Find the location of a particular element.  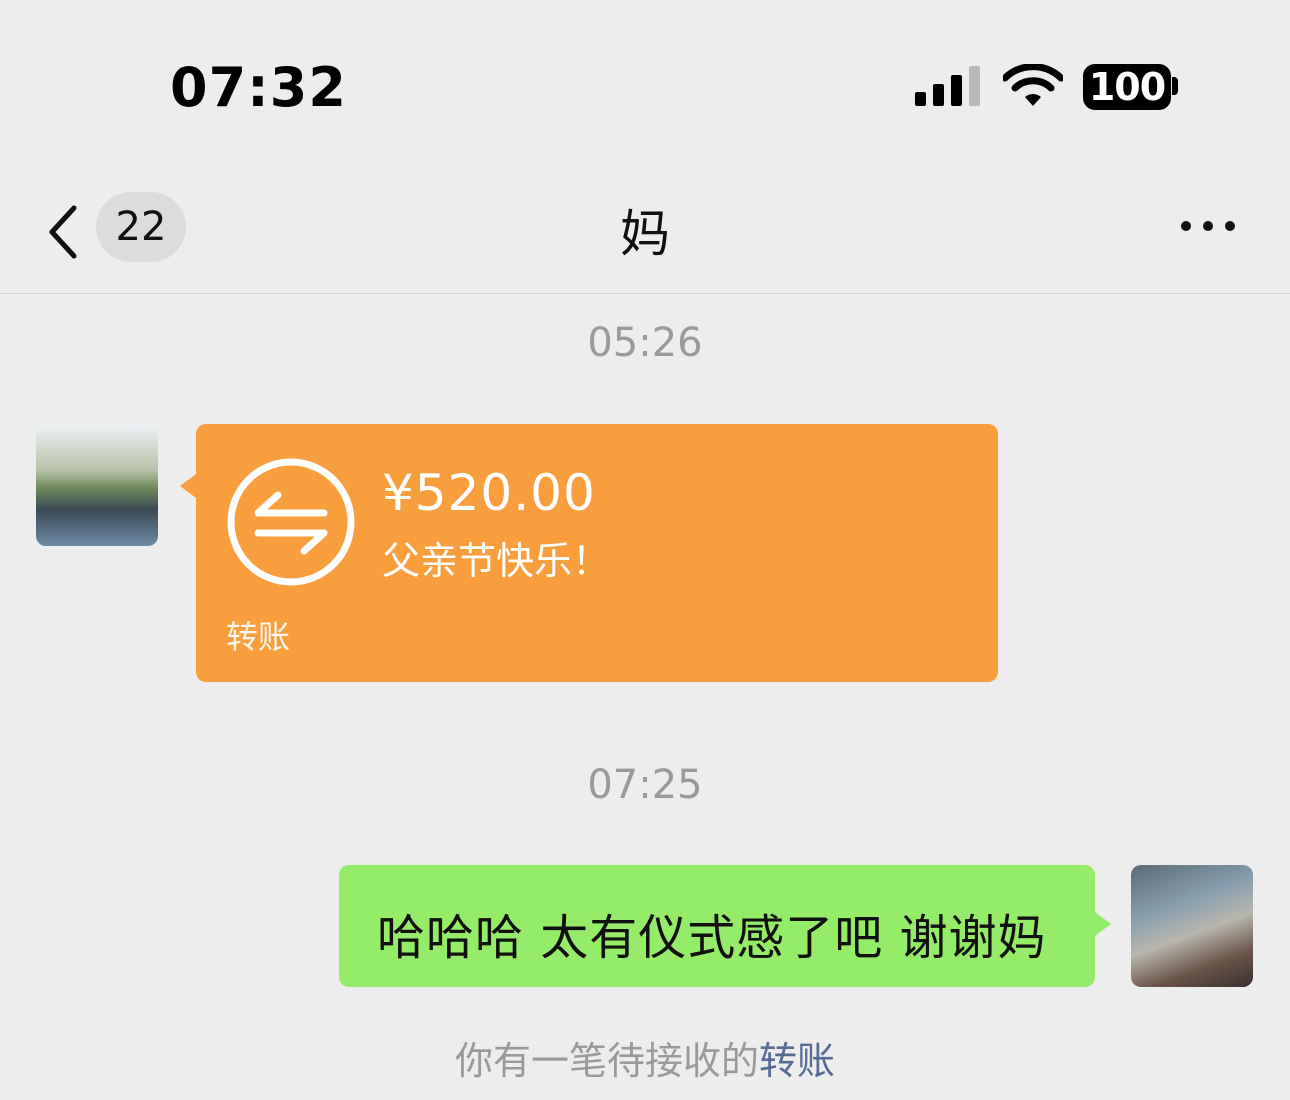

system-notice: 你有一笔待接收的转账 is located at coordinates (645, 1057).